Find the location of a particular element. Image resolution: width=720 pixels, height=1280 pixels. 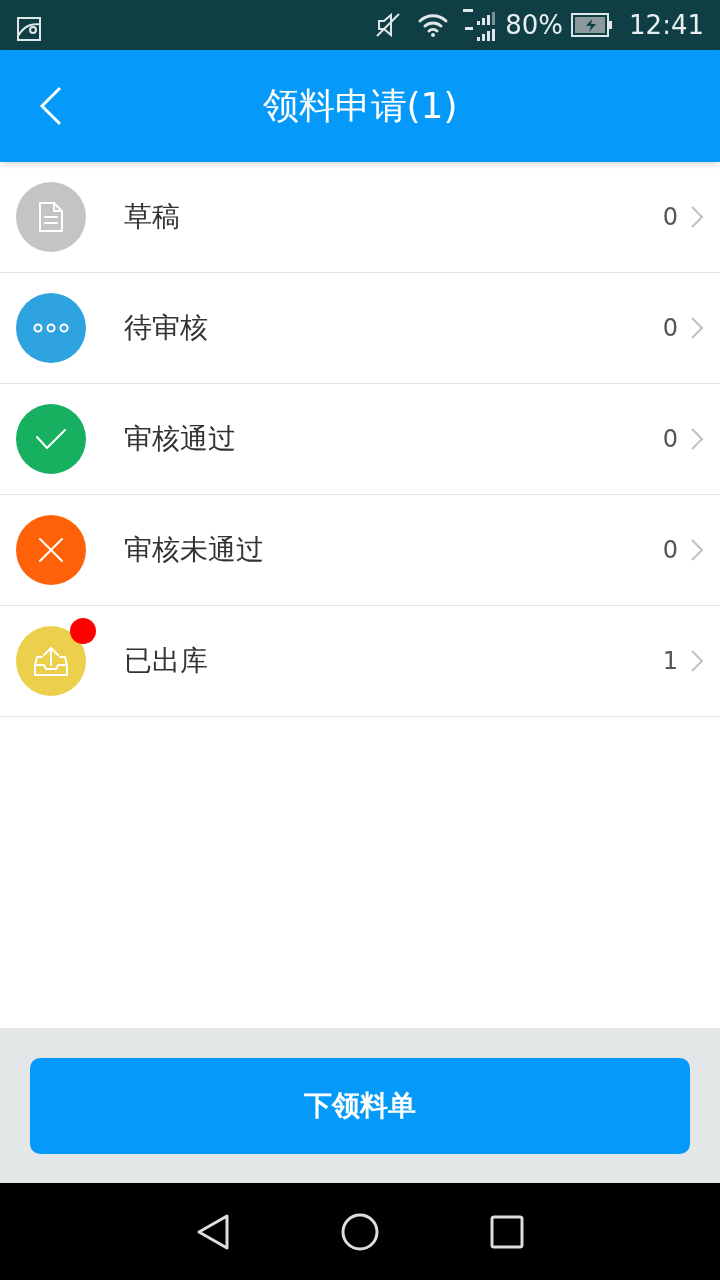

signal-icon is located at coordinates (479, 25).